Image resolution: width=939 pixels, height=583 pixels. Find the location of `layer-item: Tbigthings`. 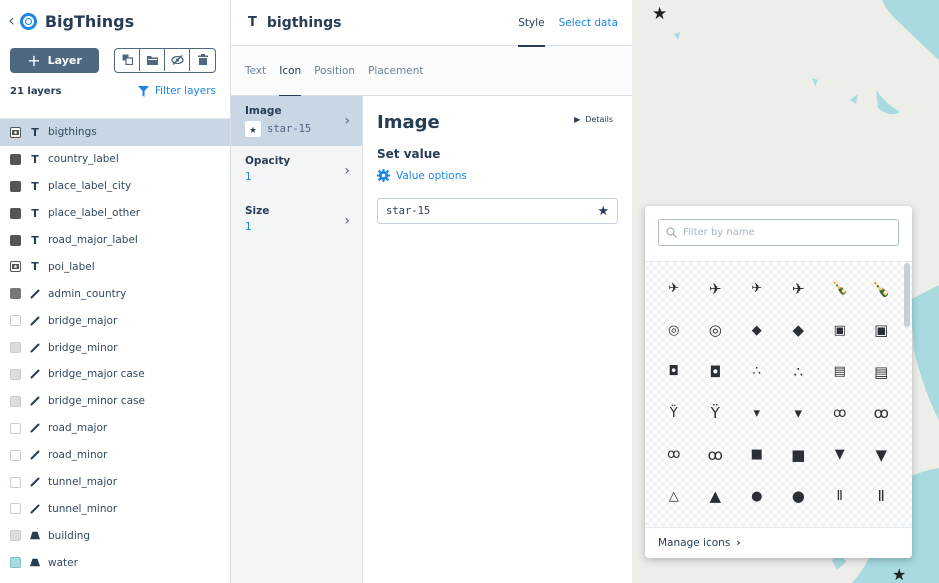

layer-item: Tbigthings is located at coordinates (115, 132).